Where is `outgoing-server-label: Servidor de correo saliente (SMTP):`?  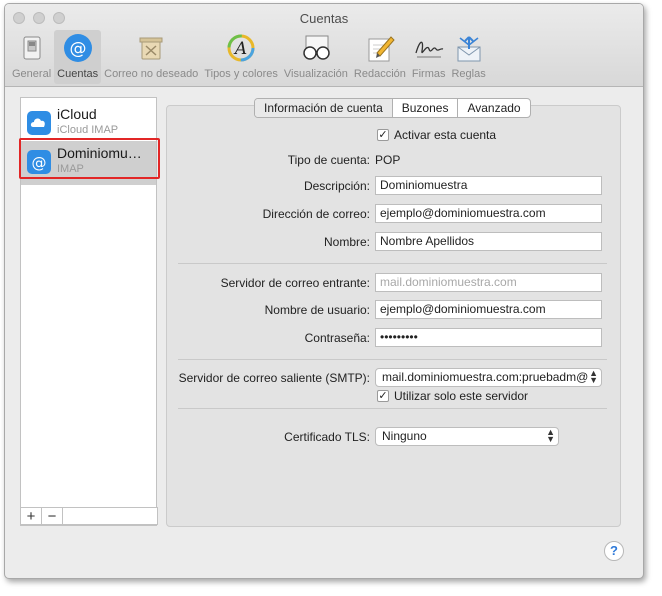 outgoing-server-label: Servidor de correo saliente (SMTP): is located at coordinates (274, 378).